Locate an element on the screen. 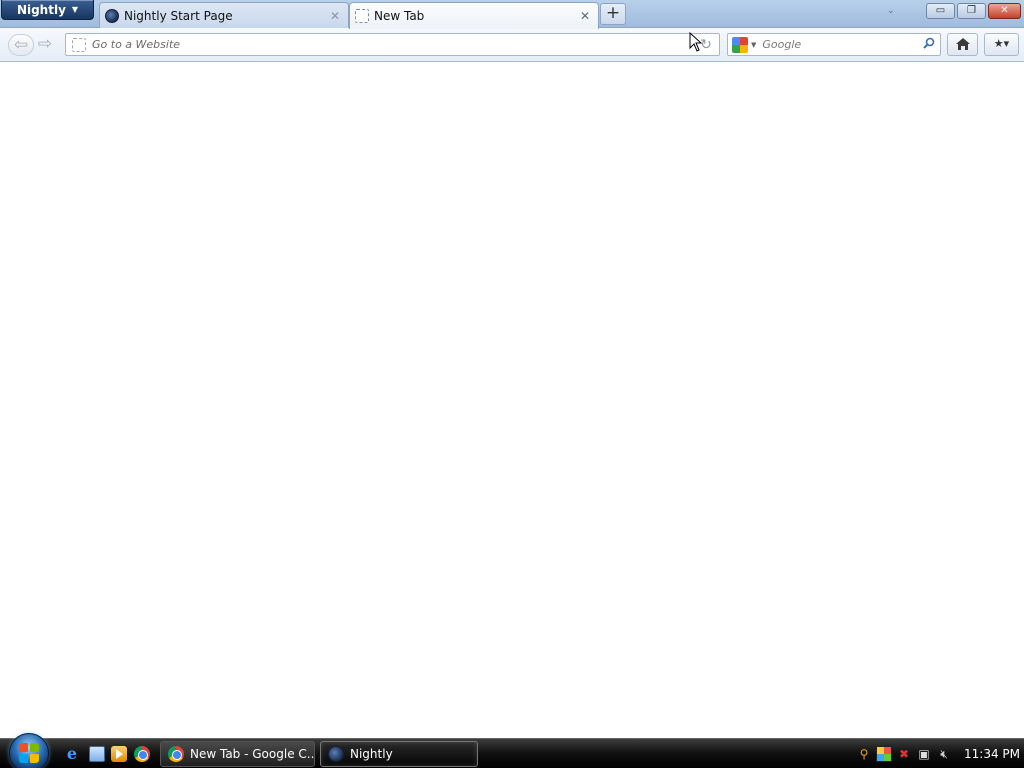  url-input is located at coordinates (394, 44).